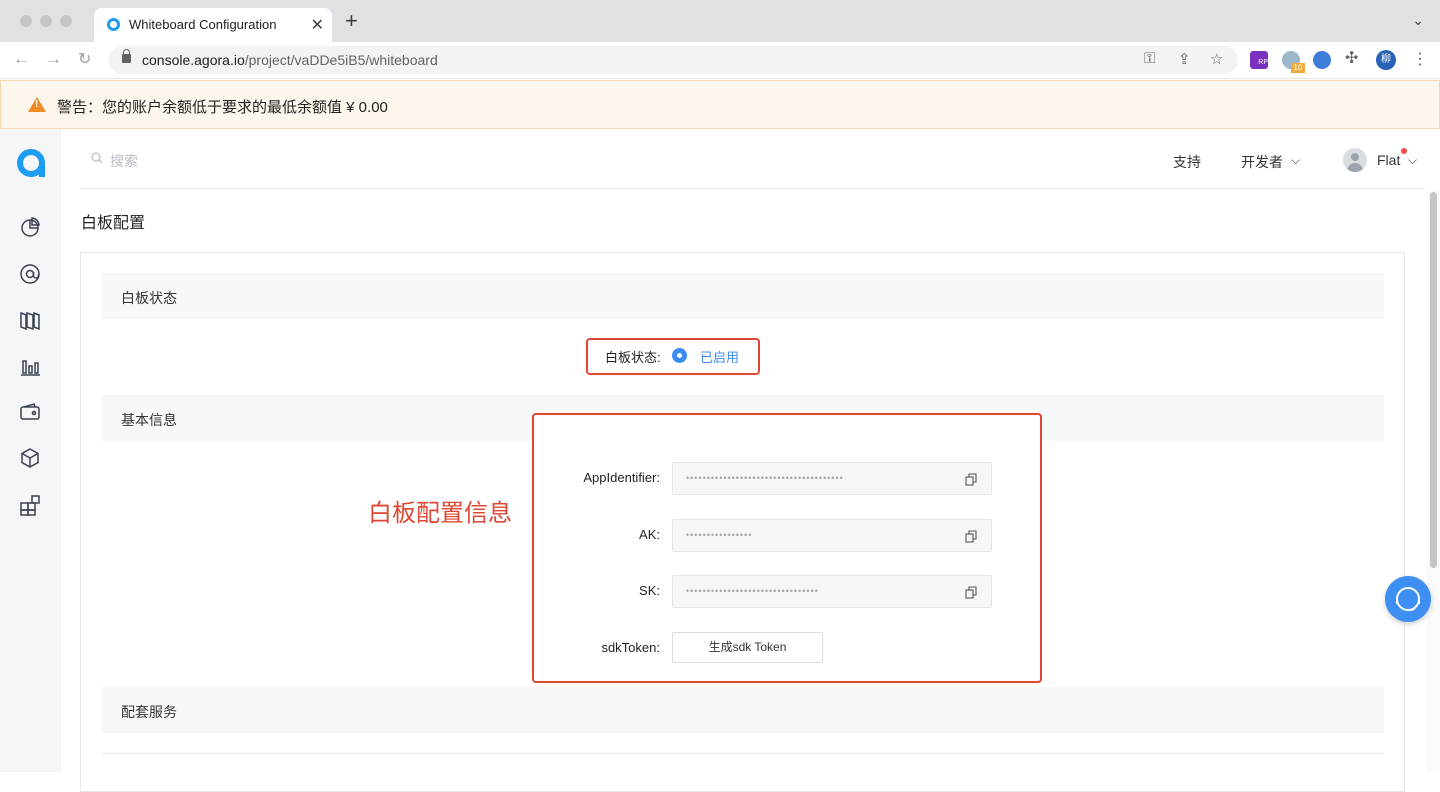  I want to click on masked-value: ••••••••••••••••••••••••••••••••, so click(752, 591).